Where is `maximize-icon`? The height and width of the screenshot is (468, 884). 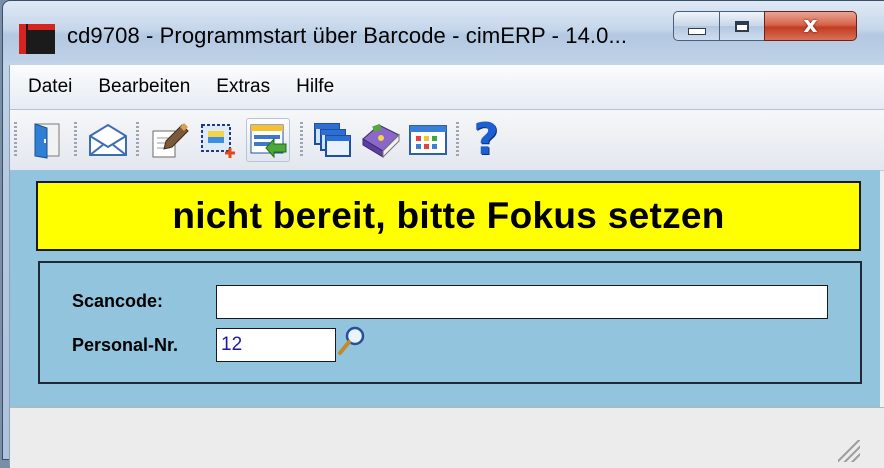 maximize-icon is located at coordinates (742, 26).